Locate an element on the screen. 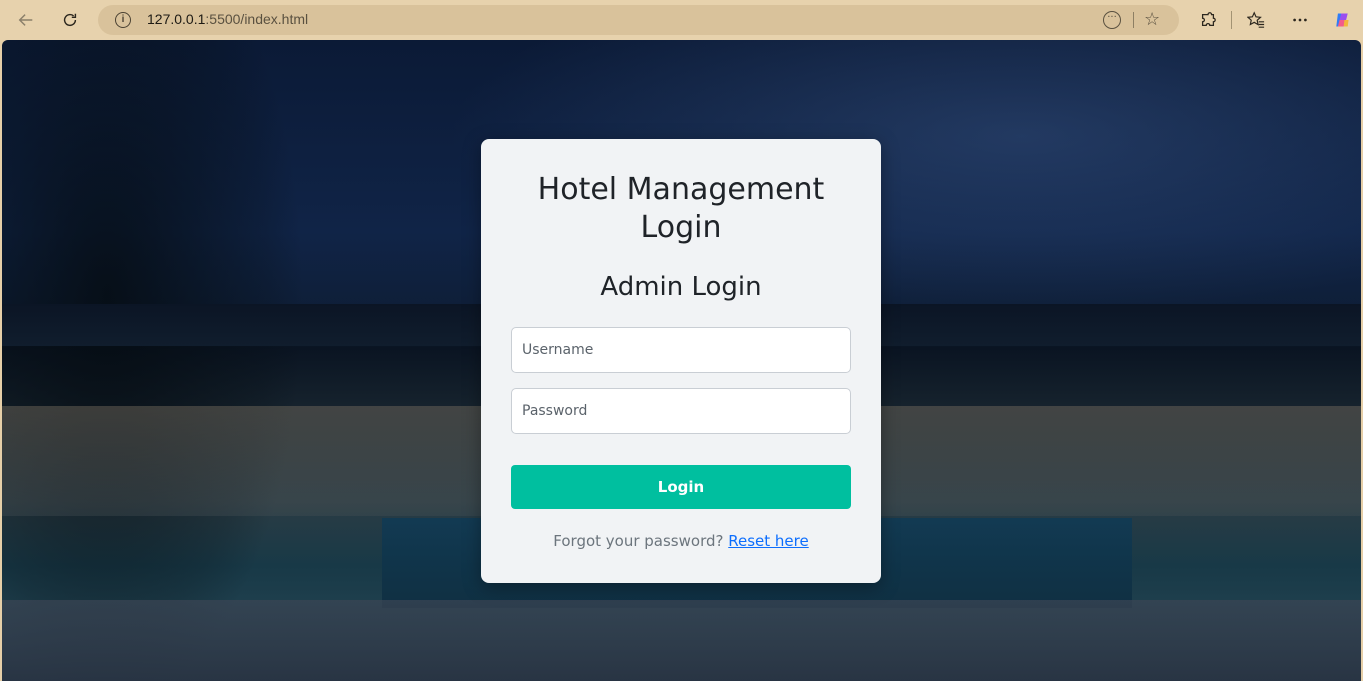  admin-login-heading: Admin Login is located at coordinates (681, 287).